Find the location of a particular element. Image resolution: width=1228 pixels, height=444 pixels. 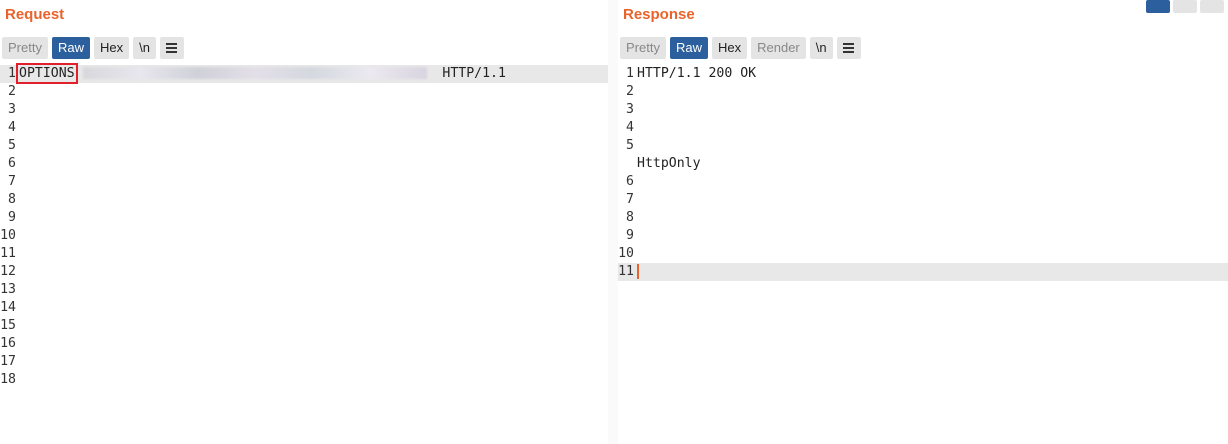

line-number: 13 is located at coordinates (8, 289).